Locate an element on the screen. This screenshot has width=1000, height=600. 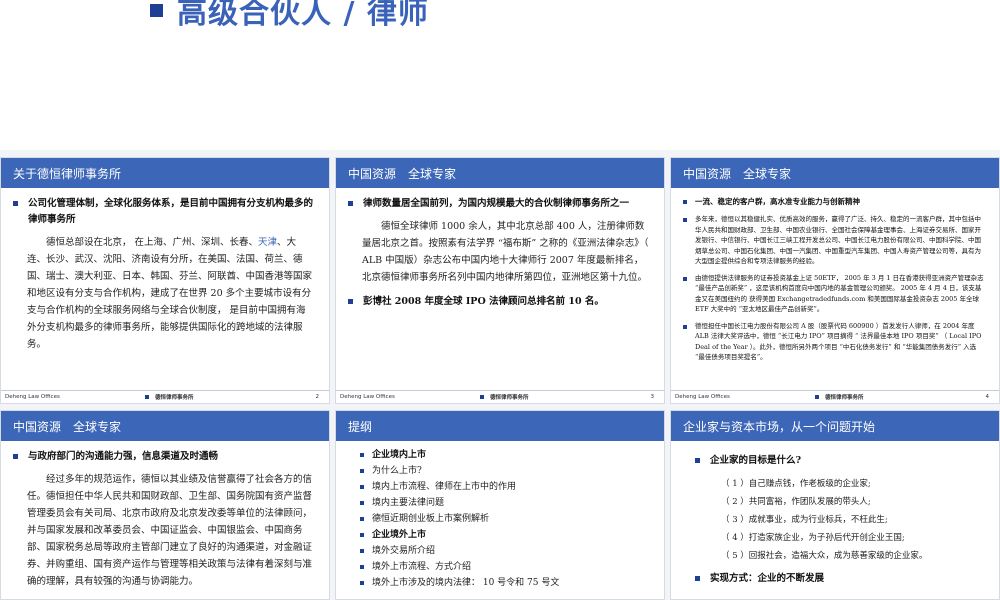
bullet-item: 与政府部门的沟通能力强，信息渠道及时通畅 is located at coordinates (164, 457).